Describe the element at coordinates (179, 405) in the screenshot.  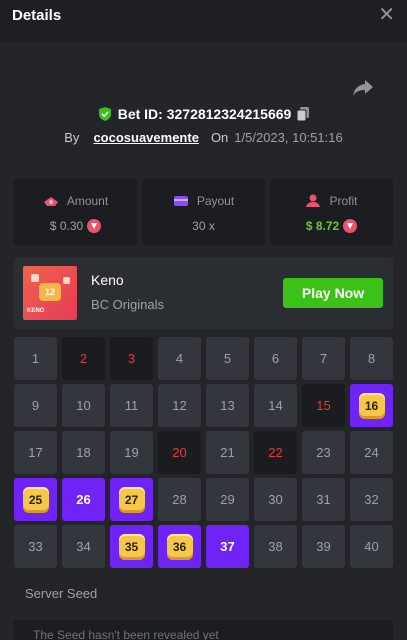
I see `keno-cell: 12` at that location.